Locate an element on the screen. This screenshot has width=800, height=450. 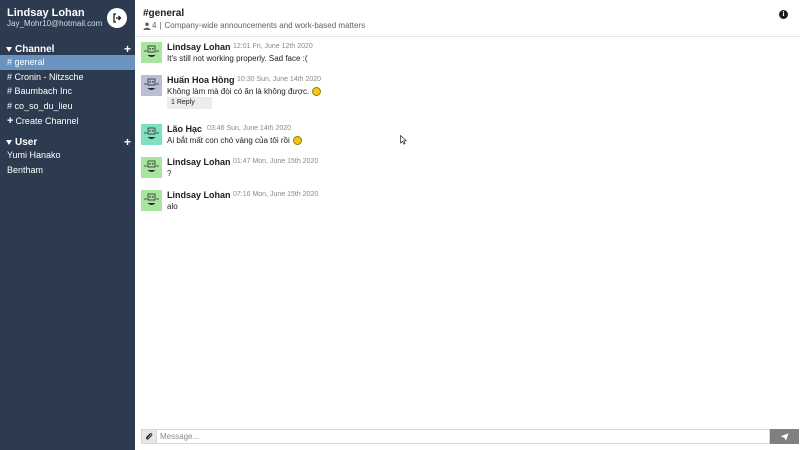
message-body: alo is located at coordinates (172, 206).